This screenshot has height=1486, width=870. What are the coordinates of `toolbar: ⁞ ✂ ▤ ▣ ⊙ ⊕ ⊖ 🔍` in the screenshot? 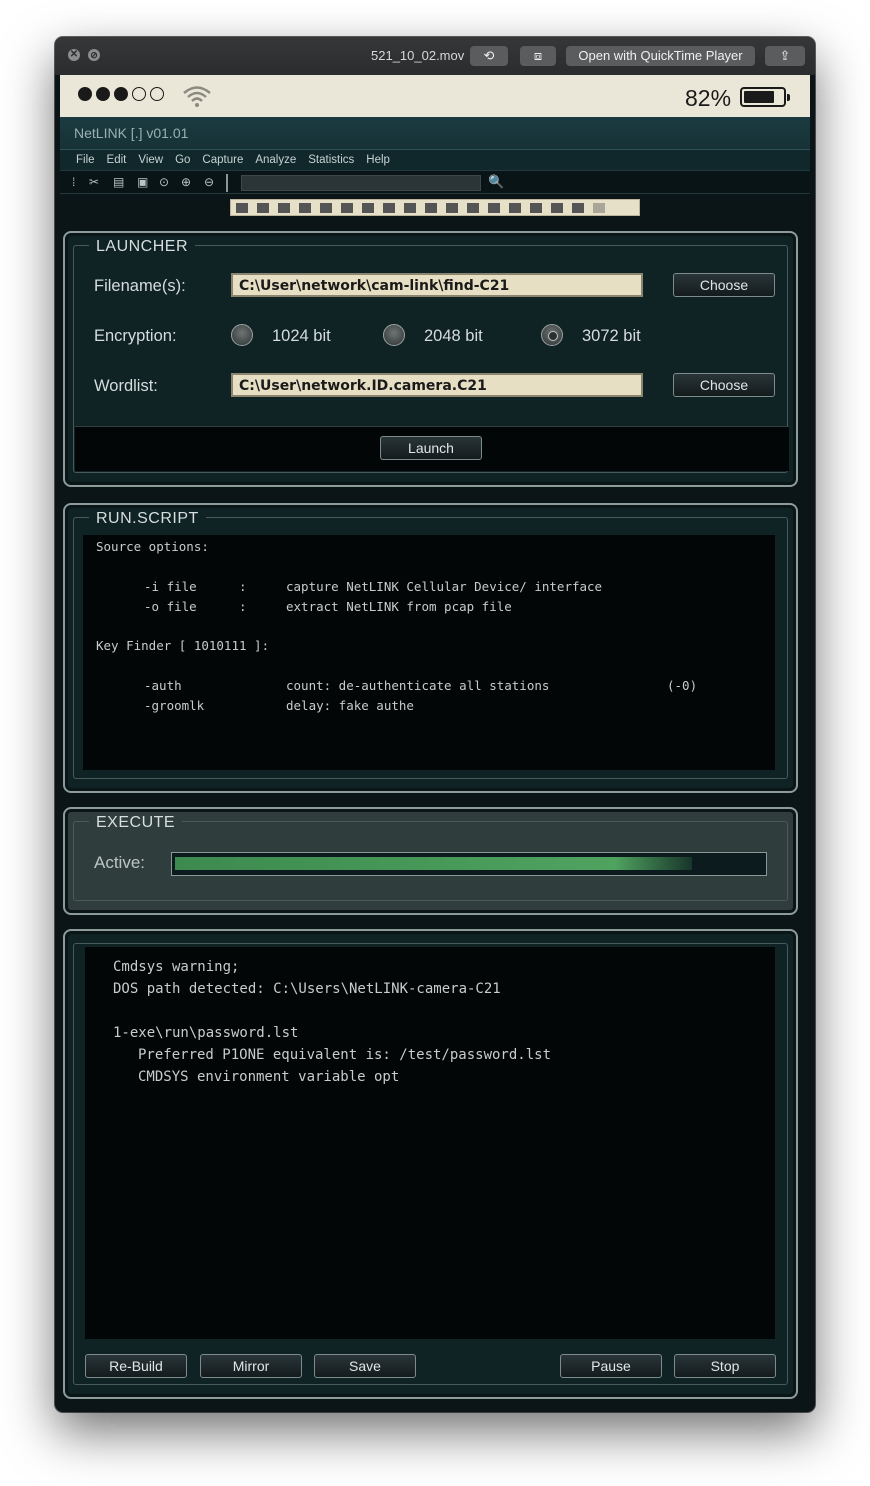 It's located at (435, 182).